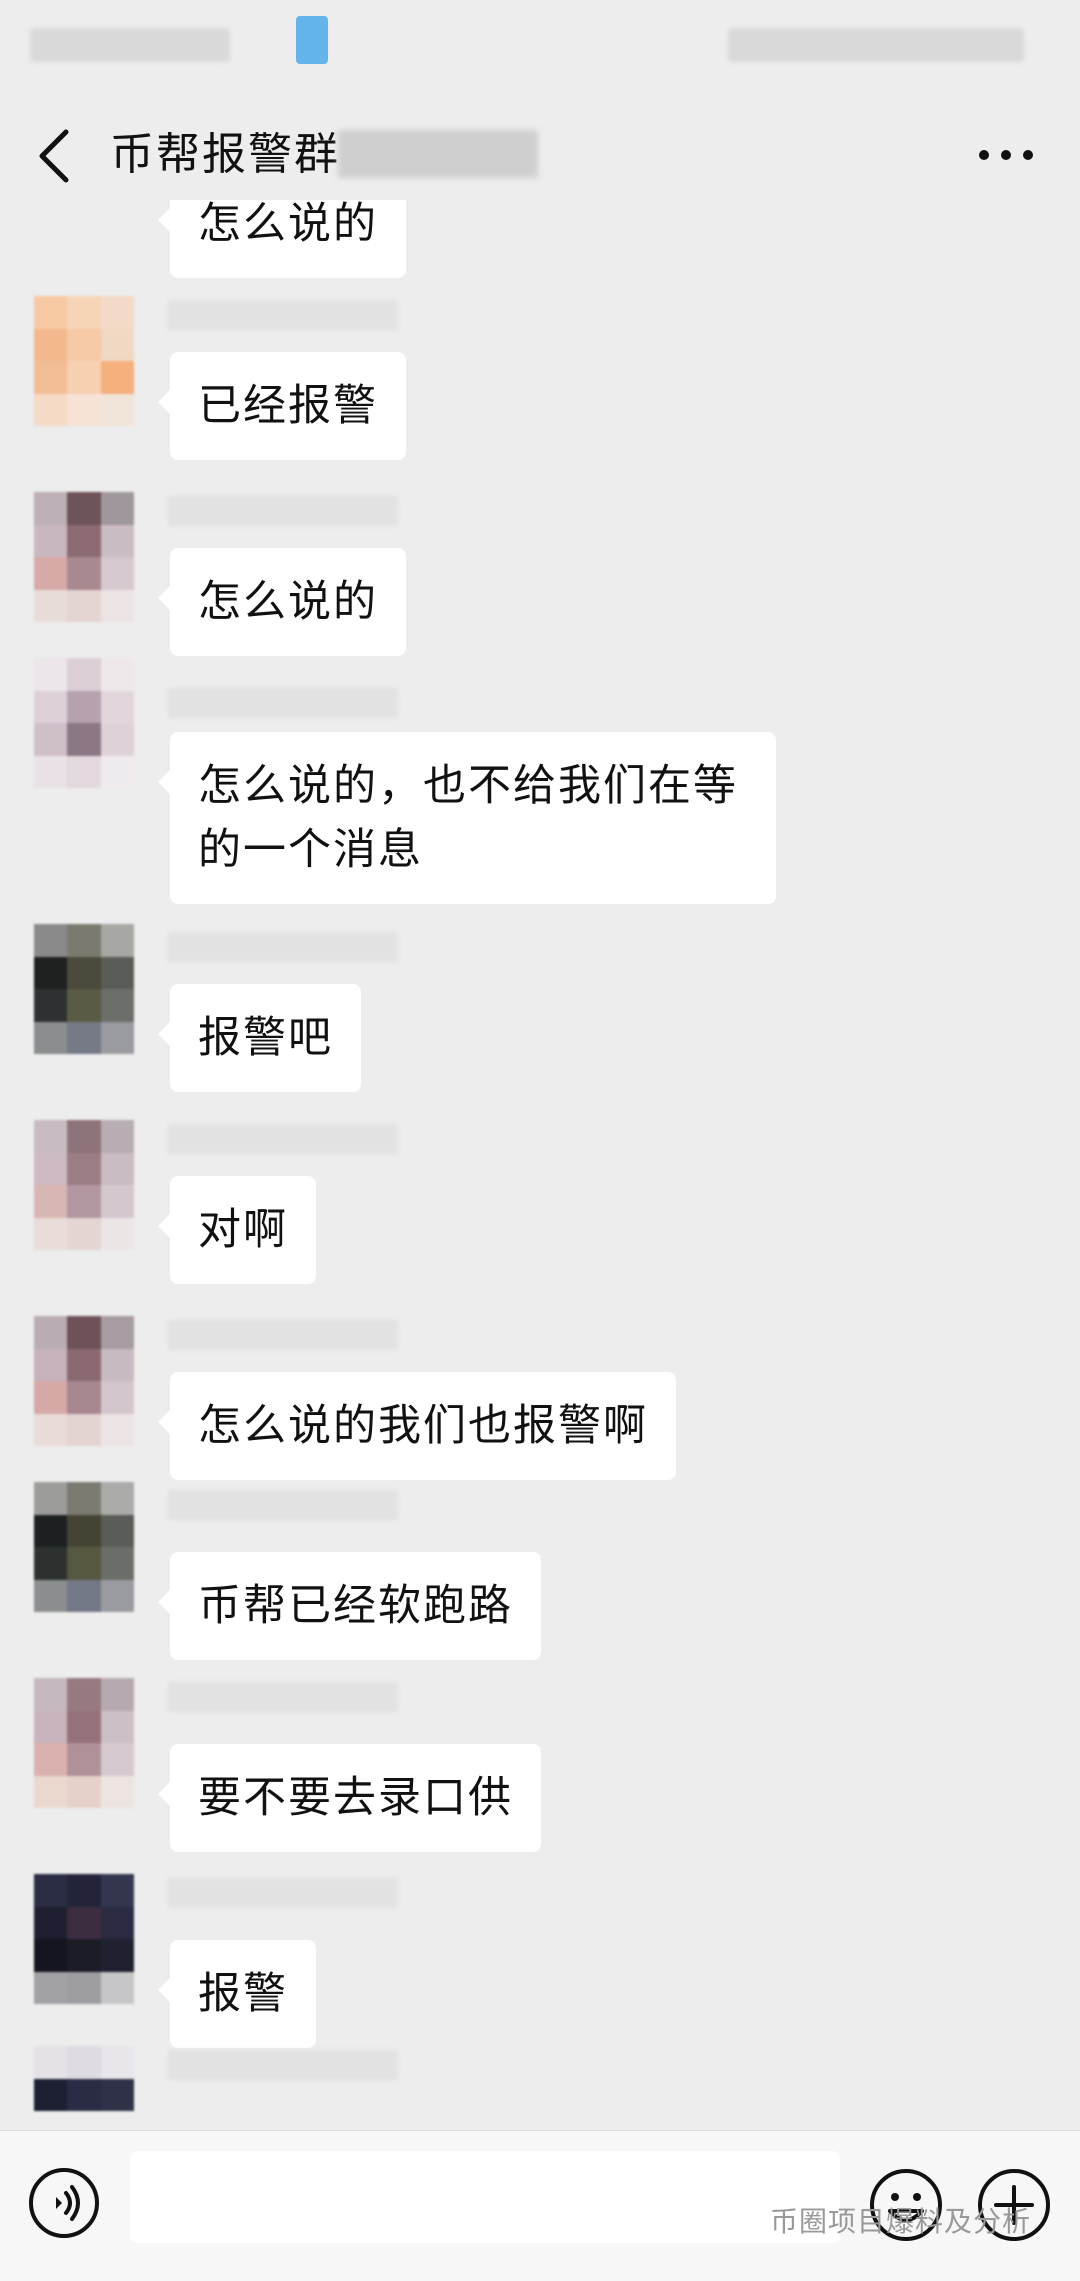 The height and width of the screenshot is (2281, 1080). I want to click on status-bar, so click(540, 50).